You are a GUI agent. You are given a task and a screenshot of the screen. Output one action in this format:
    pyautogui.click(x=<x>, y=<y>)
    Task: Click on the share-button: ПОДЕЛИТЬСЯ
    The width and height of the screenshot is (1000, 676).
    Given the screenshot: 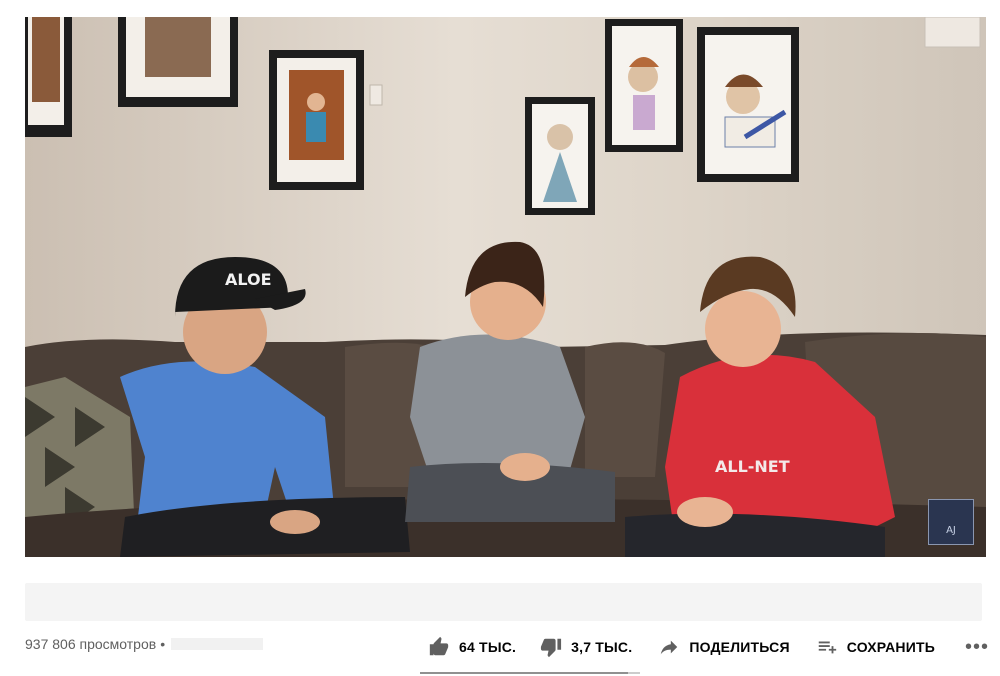 What is the action you would take?
    pyautogui.click(x=724, y=647)
    